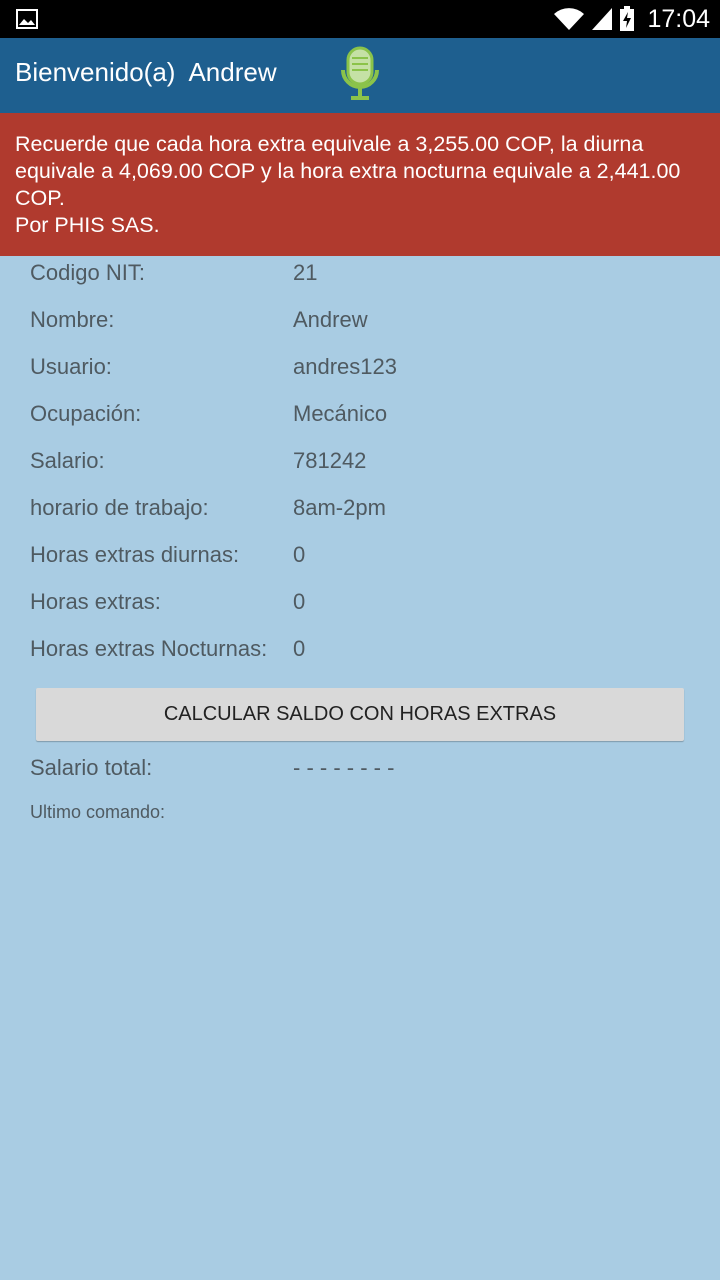 This screenshot has width=720, height=1280. What do you see at coordinates (67, 460) in the screenshot?
I see `field-label: Salario:` at bounding box center [67, 460].